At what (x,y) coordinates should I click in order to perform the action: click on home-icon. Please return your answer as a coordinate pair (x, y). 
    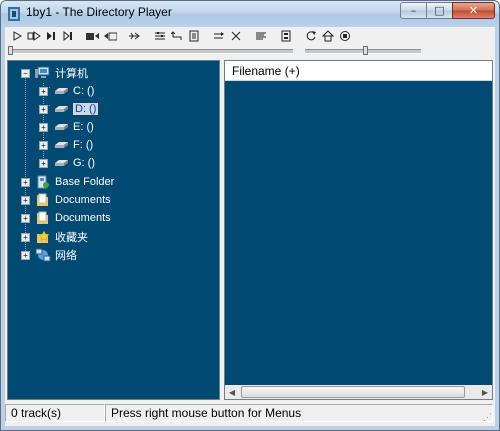
    Looking at the image, I should click on (327, 36).